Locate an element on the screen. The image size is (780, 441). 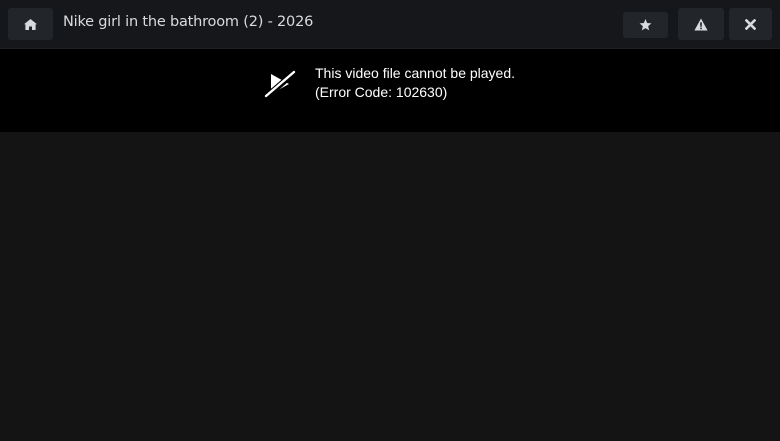
warning-icon is located at coordinates (701, 24).